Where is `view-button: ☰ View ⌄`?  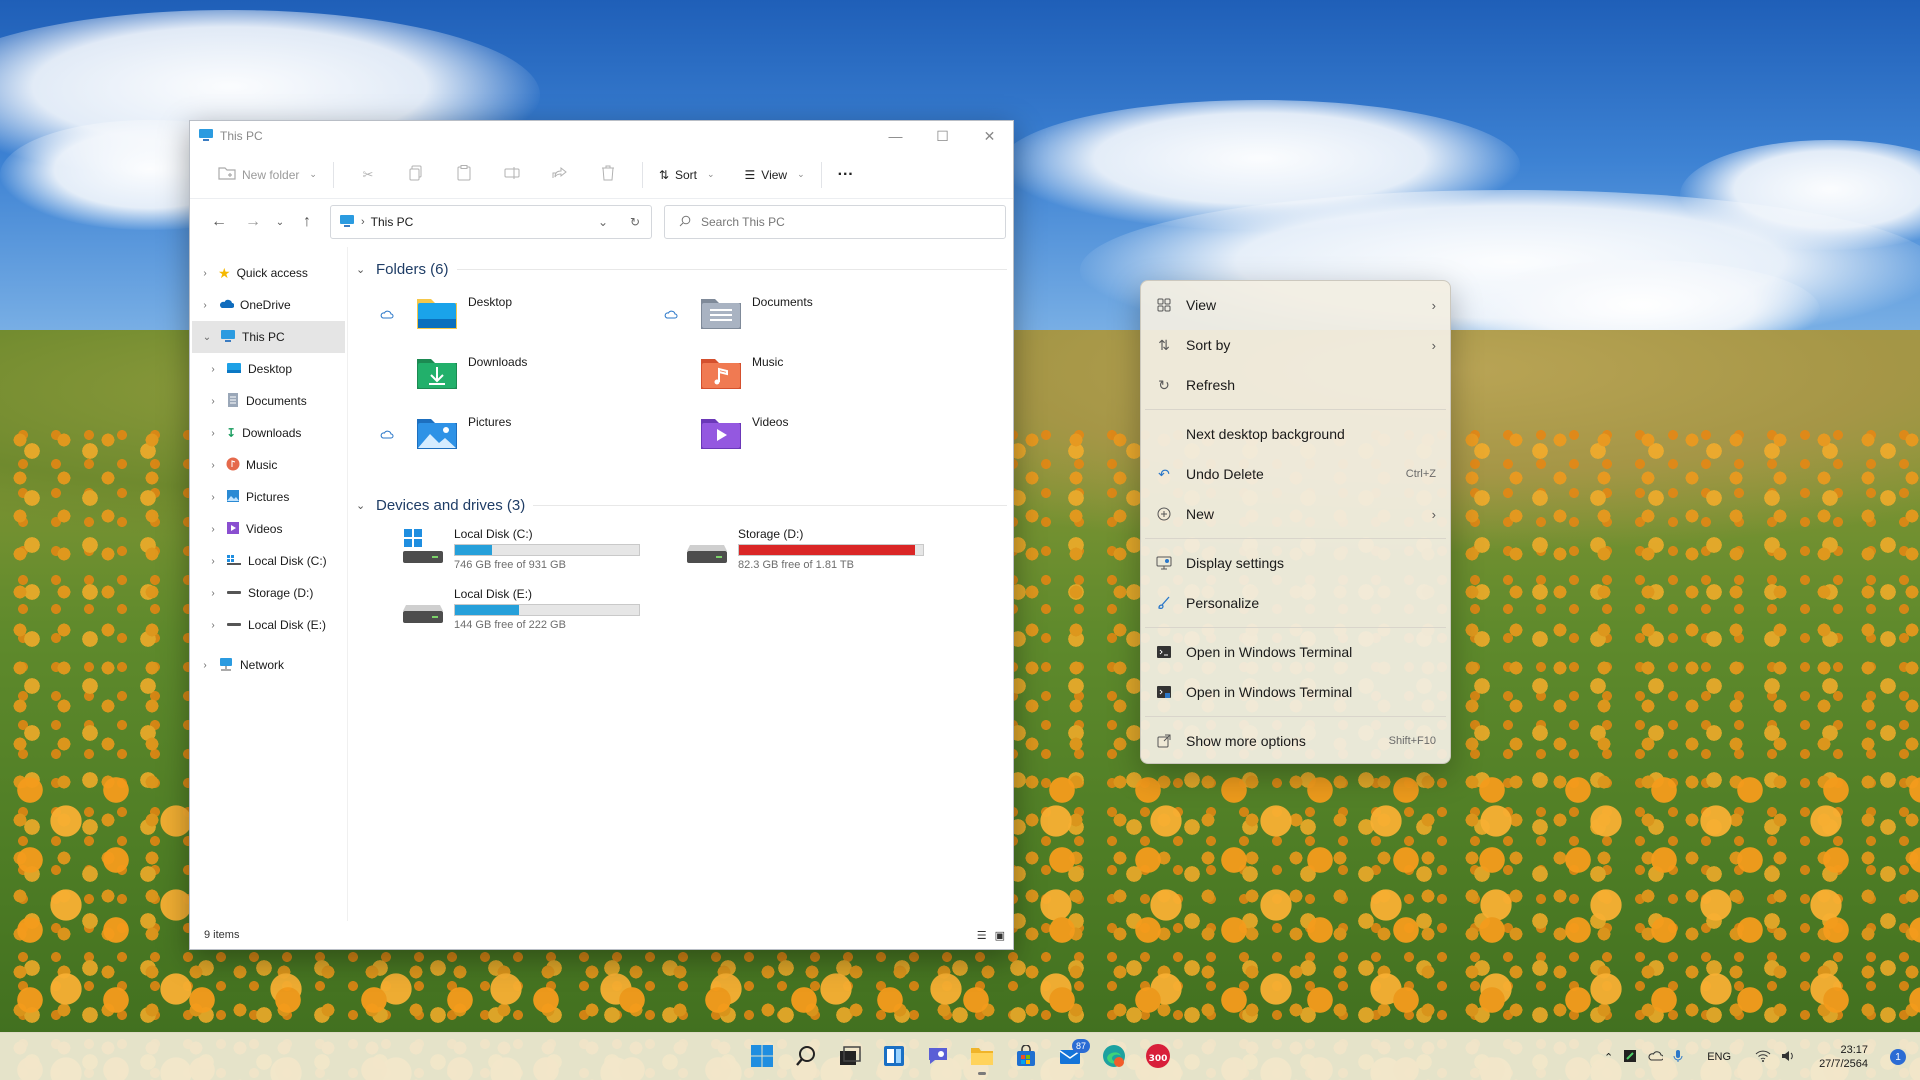
view-button: ☰ View ⌄ is located at coordinates (775, 175).